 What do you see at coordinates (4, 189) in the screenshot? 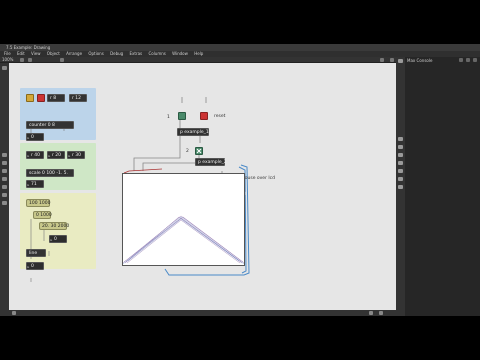
I see `left-toolbar` at bounding box center [4, 189].